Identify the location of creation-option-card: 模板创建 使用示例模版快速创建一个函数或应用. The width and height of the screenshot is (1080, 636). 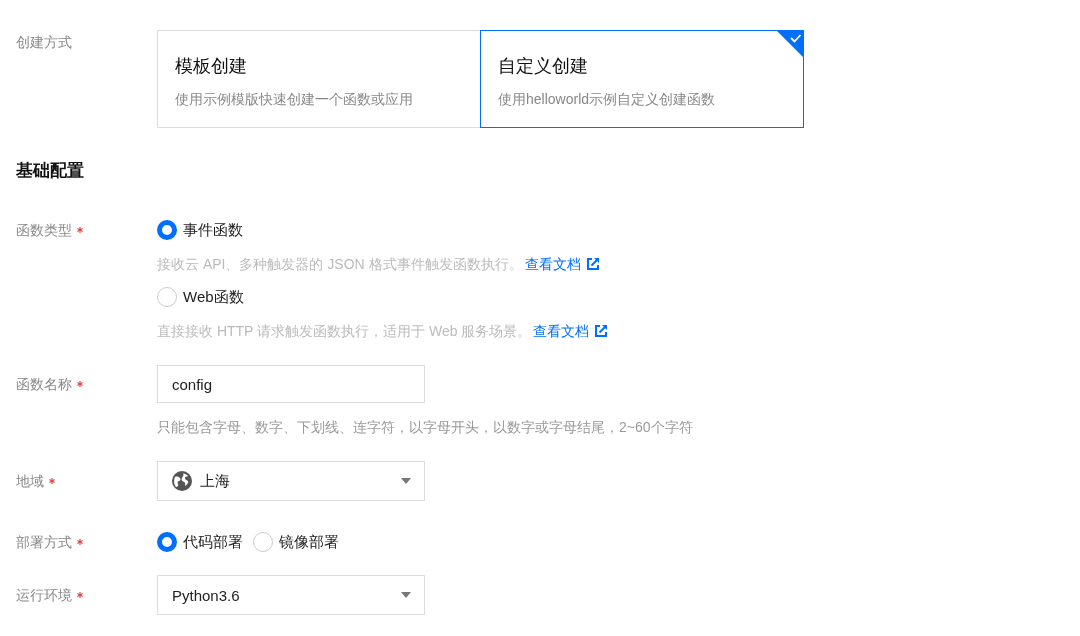
(319, 79).